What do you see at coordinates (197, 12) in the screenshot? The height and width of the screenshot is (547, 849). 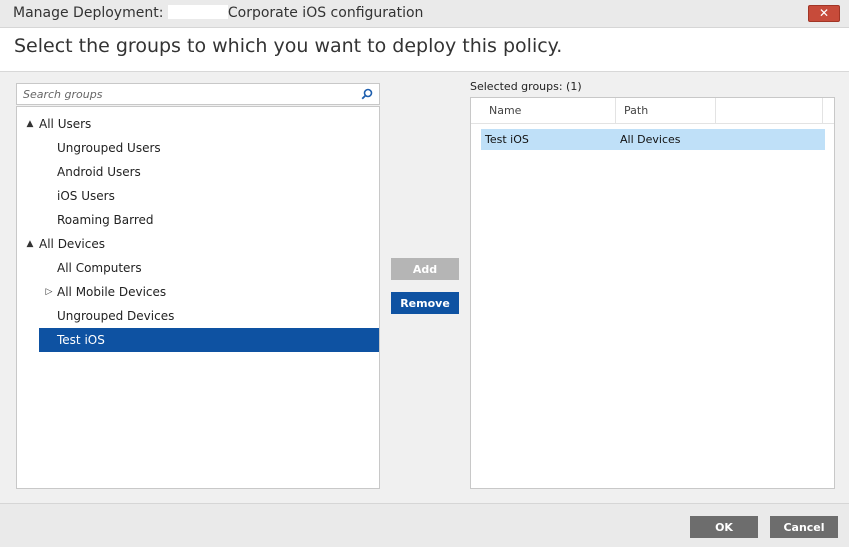 I see `redacted-region` at bounding box center [197, 12].